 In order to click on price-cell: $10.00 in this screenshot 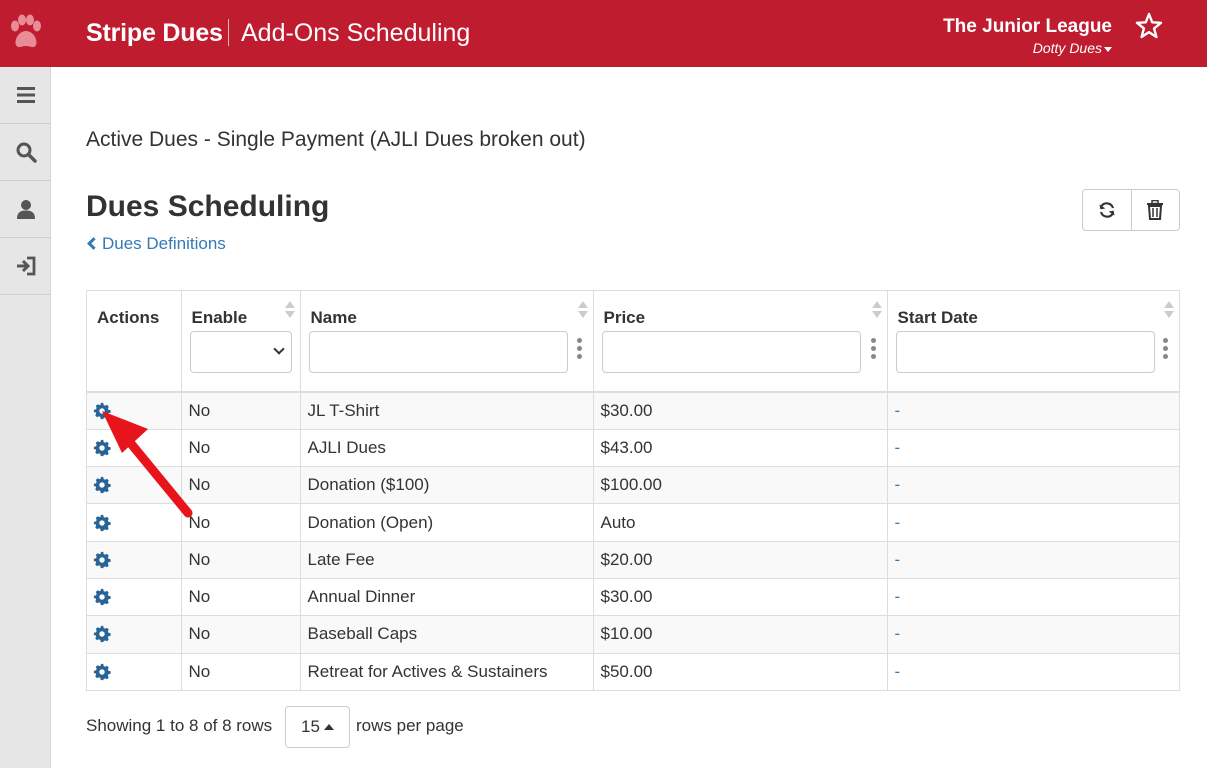, I will do `click(739, 634)`.